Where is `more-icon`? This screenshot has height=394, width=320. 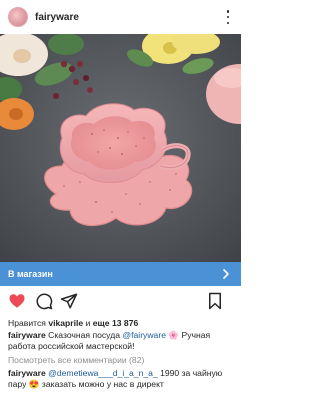
more-icon is located at coordinates (228, 17).